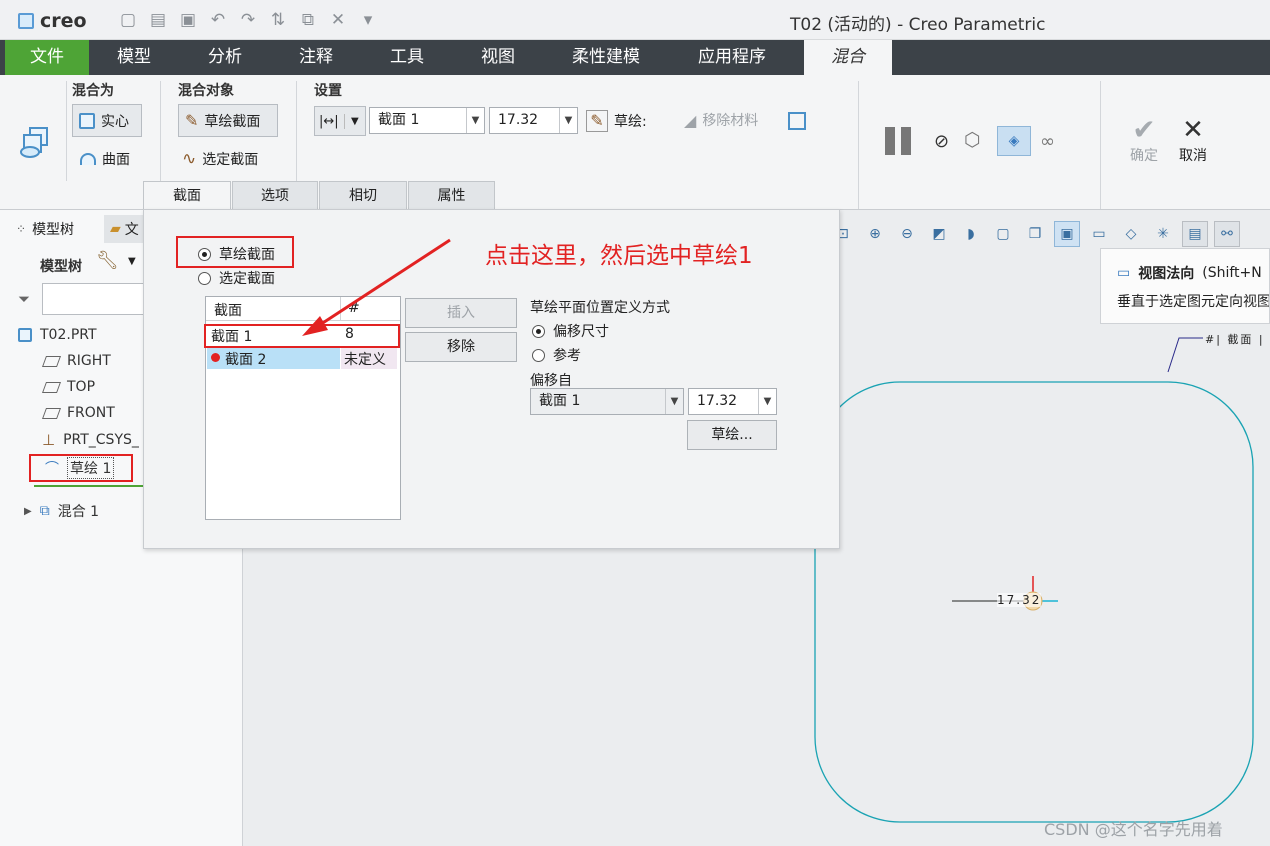  Describe the element at coordinates (906, 141) in the screenshot. I see `pause-icon-bar` at that location.